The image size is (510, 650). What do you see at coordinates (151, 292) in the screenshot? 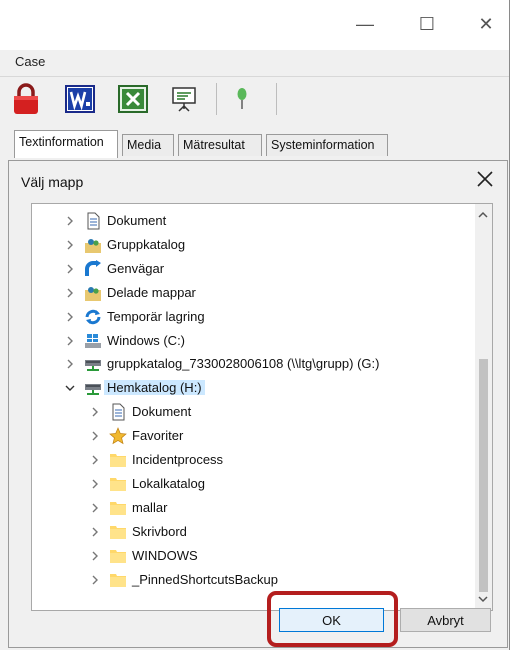
I see `tree-item-label: Delade mappar` at bounding box center [151, 292].